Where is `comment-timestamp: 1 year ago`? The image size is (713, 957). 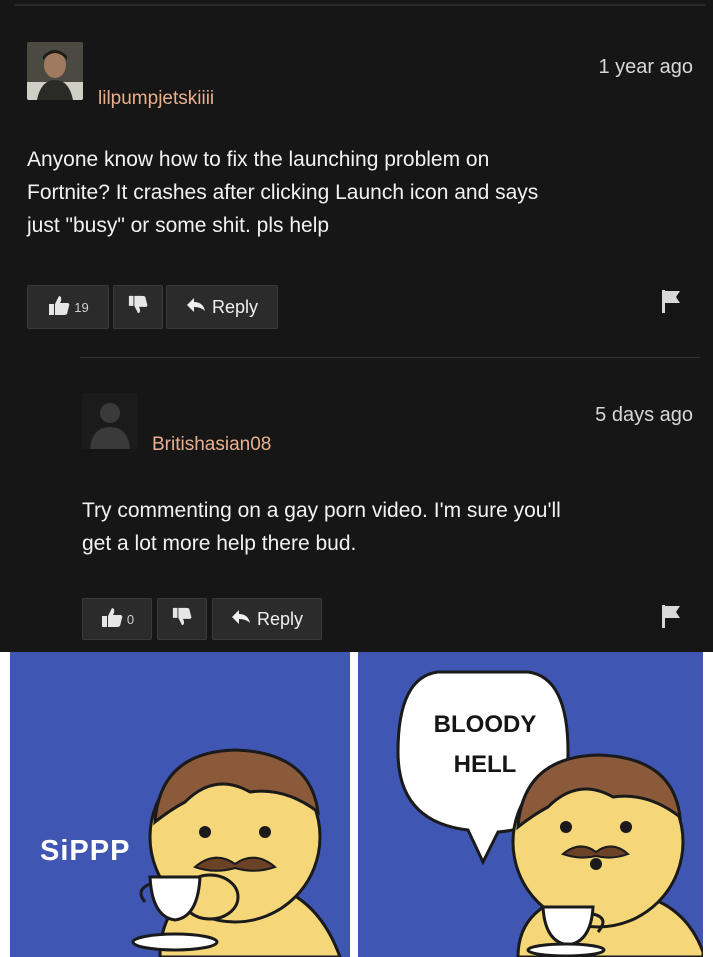
comment-timestamp: 1 year ago is located at coordinates (645, 67).